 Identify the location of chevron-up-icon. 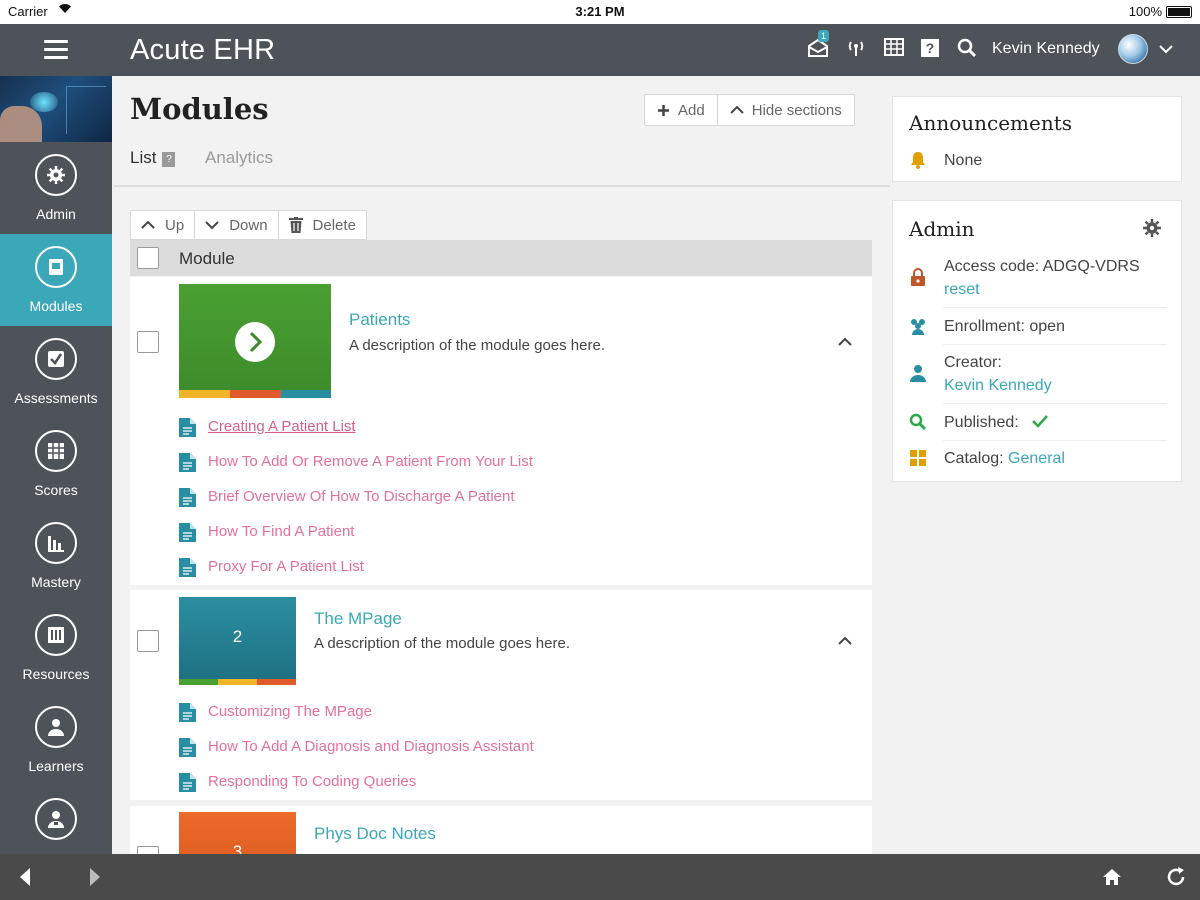
(148, 224).